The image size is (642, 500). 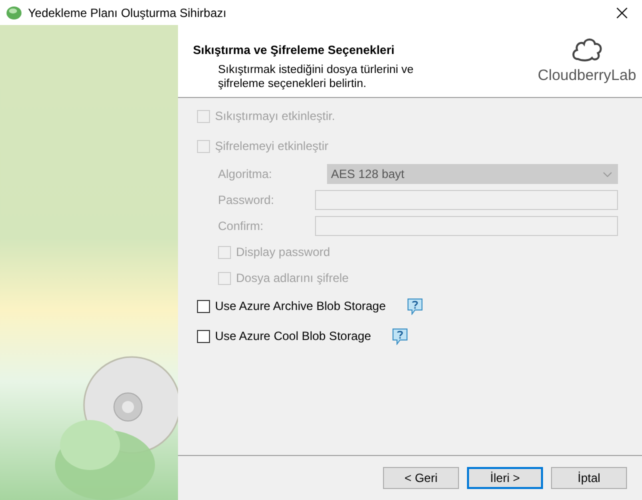 What do you see at coordinates (247, 200) in the screenshot?
I see `field-label: Password:` at bounding box center [247, 200].